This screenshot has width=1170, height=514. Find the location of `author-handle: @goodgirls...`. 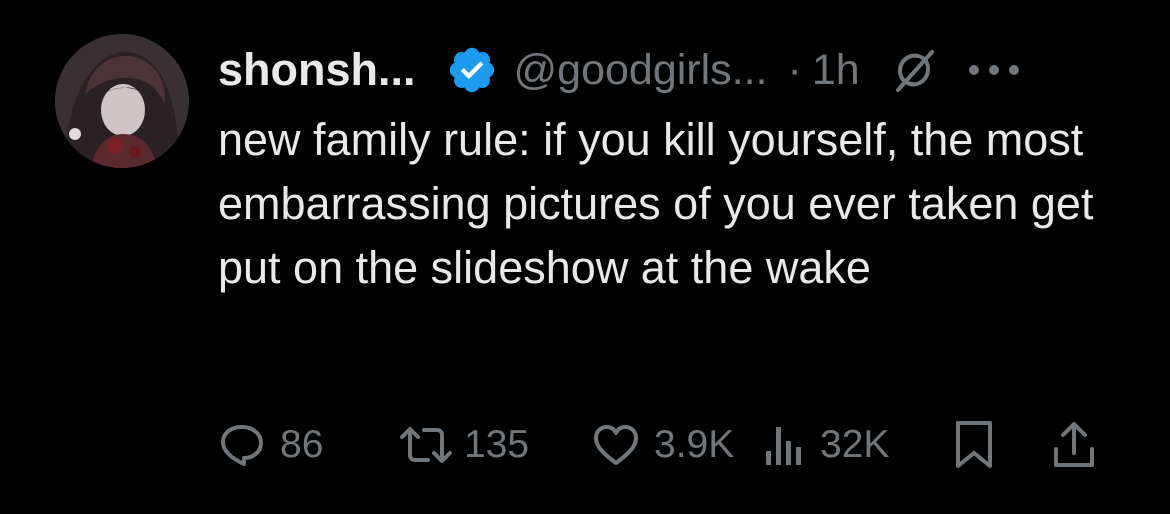

author-handle: @goodgirls... is located at coordinates (641, 70).